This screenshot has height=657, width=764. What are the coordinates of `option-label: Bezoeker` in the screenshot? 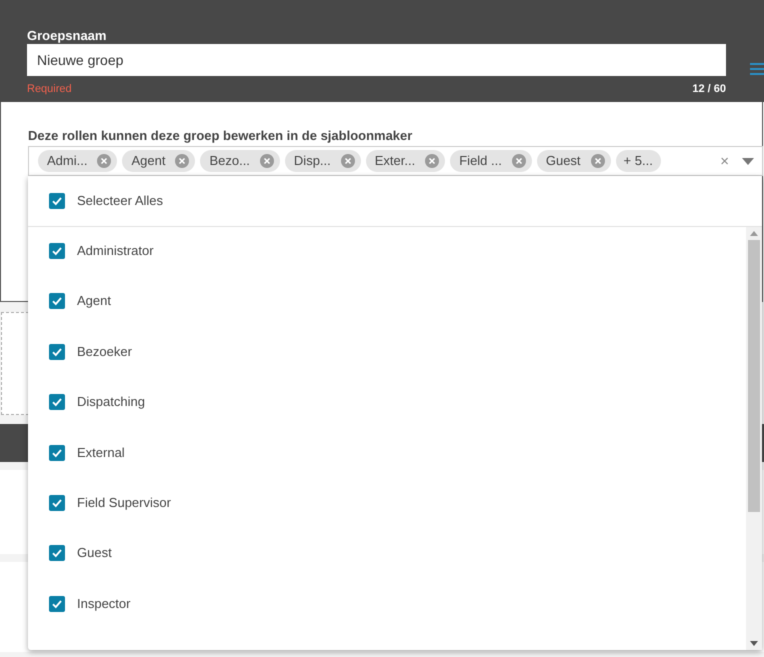 It's located at (104, 352).